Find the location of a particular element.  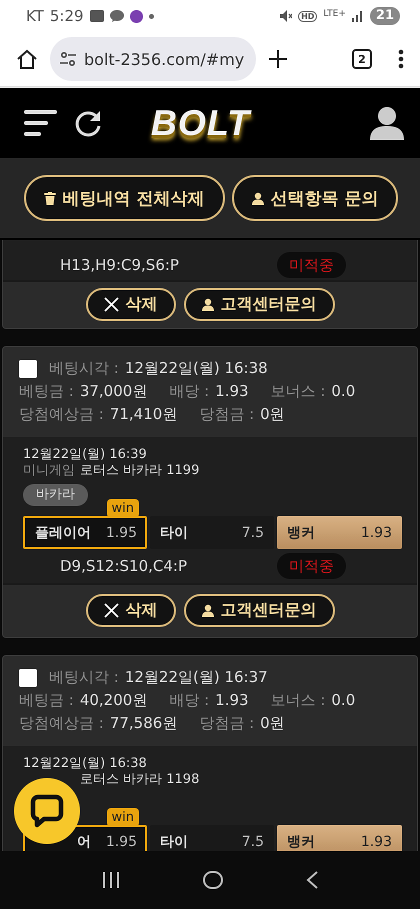

dot-icon is located at coordinates (151, 16).